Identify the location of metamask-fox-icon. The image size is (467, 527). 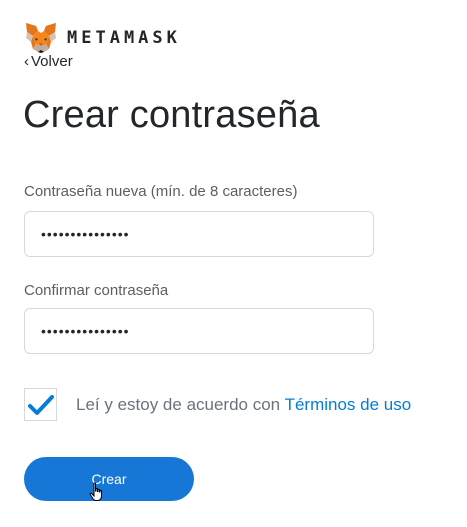
(41, 38).